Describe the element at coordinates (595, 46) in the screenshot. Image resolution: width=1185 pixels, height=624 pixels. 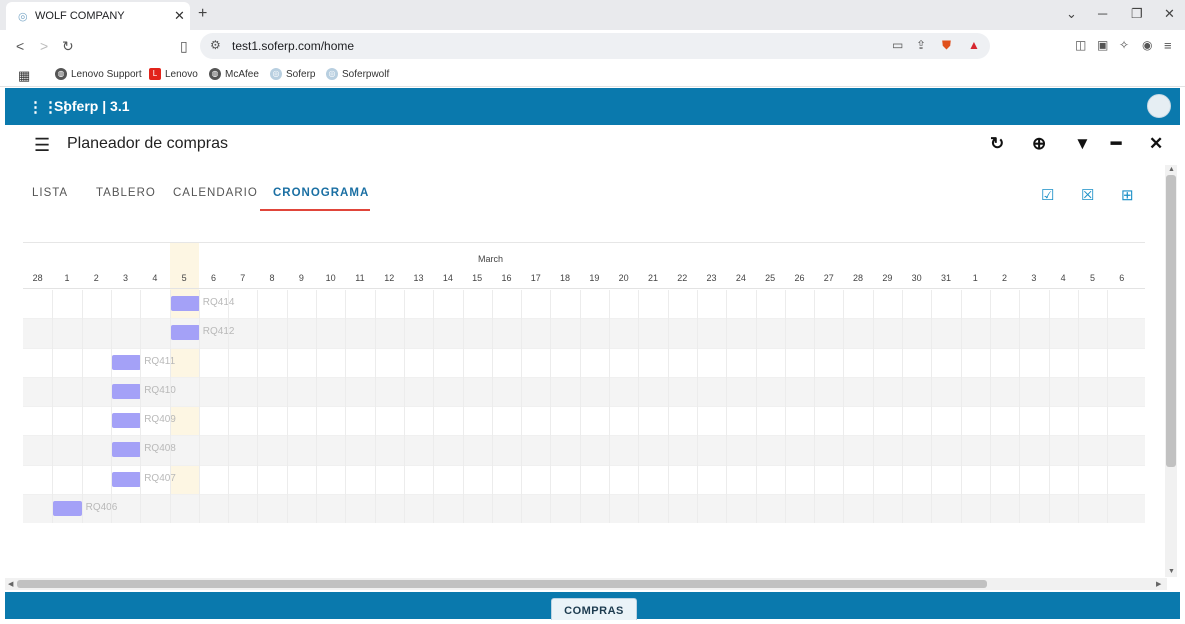
I see `url-field: ⚙ test1.soferp.com/home ▭ ⇪ ⛊ ▲` at that location.